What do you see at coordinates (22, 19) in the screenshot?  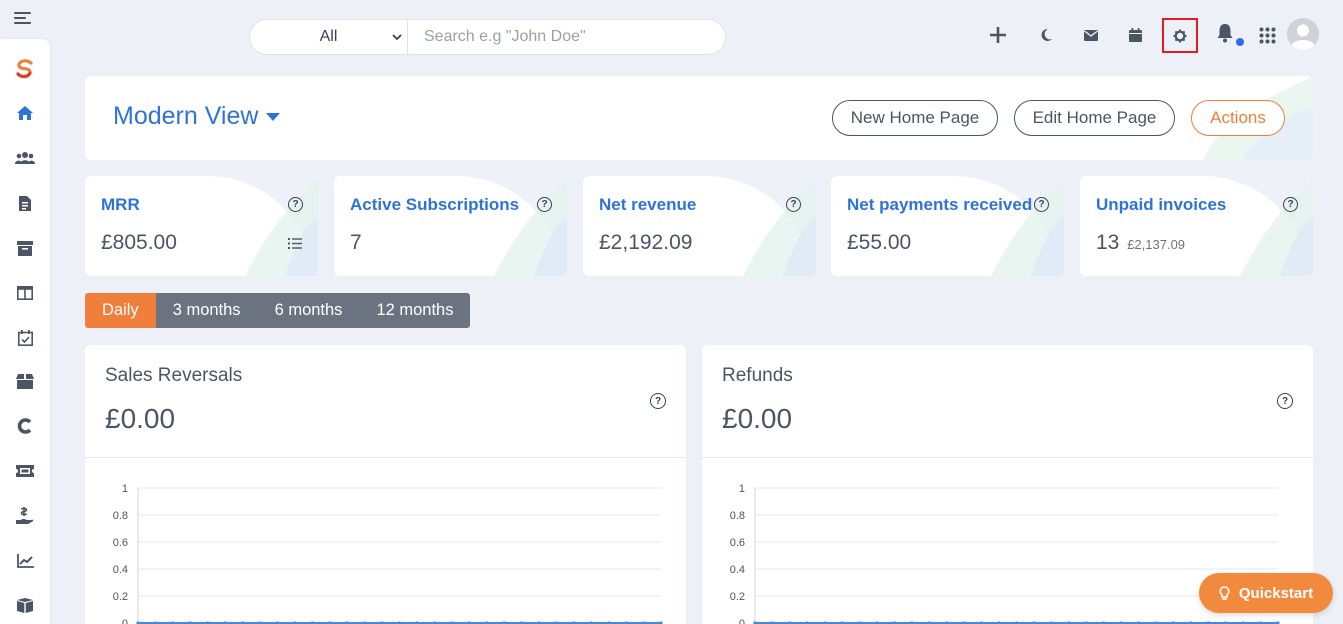 I see `sidebar-toggle-icon` at bounding box center [22, 19].